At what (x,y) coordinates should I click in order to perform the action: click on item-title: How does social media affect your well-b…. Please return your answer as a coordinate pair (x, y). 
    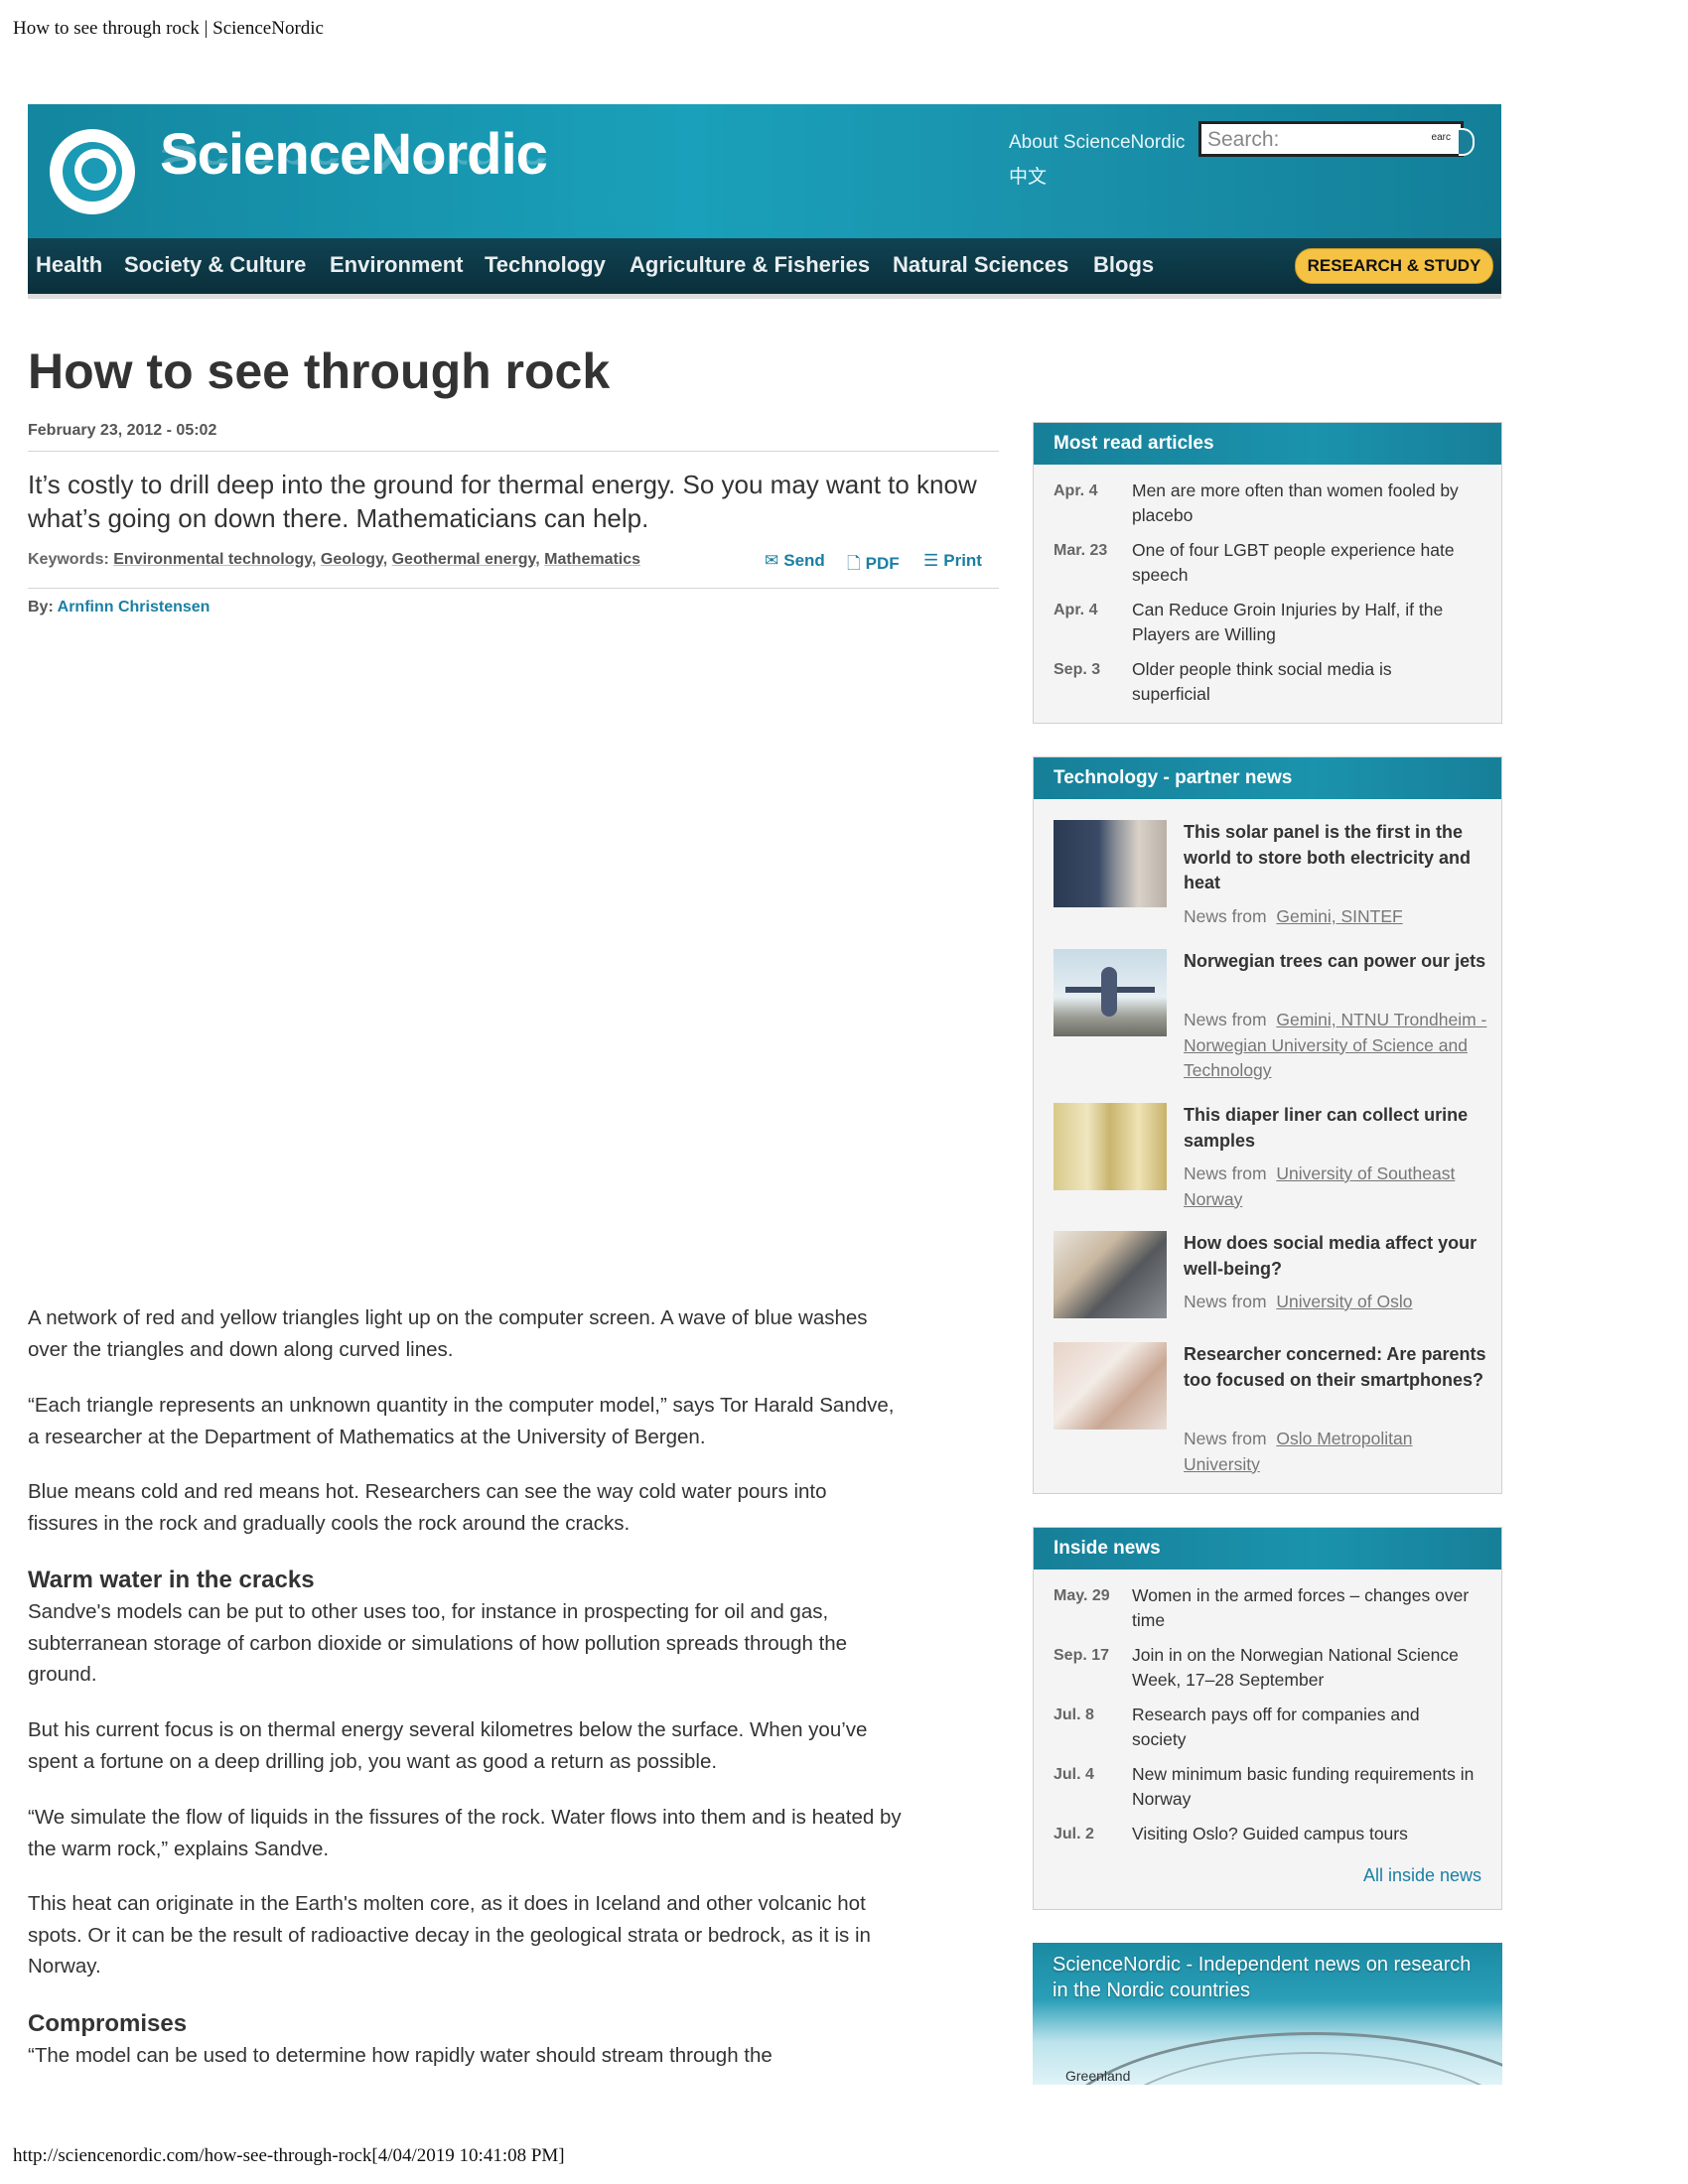
    Looking at the image, I should click on (1335, 1256).